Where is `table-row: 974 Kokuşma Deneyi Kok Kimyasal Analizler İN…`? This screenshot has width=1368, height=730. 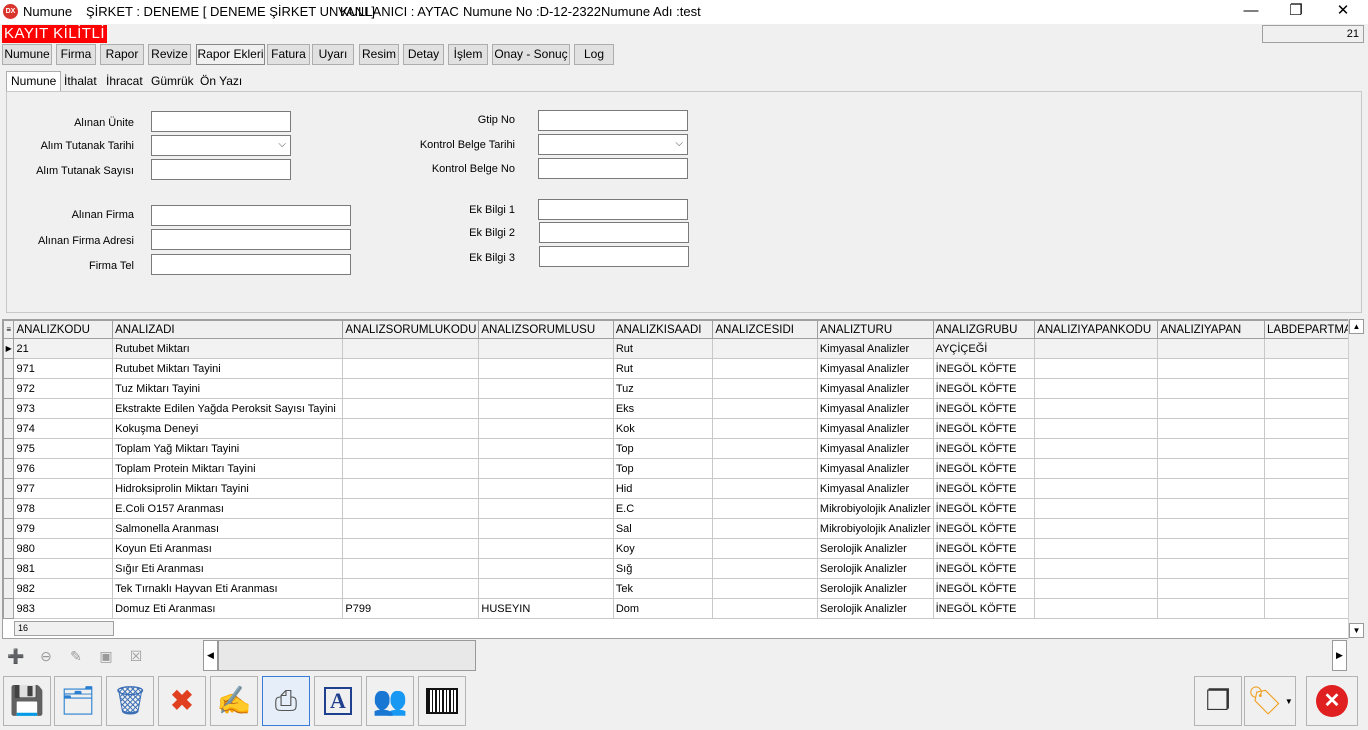
table-row: 974 Kokuşma Deneyi Kok Kimyasal Analizler İN… is located at coordinates (683, 428).